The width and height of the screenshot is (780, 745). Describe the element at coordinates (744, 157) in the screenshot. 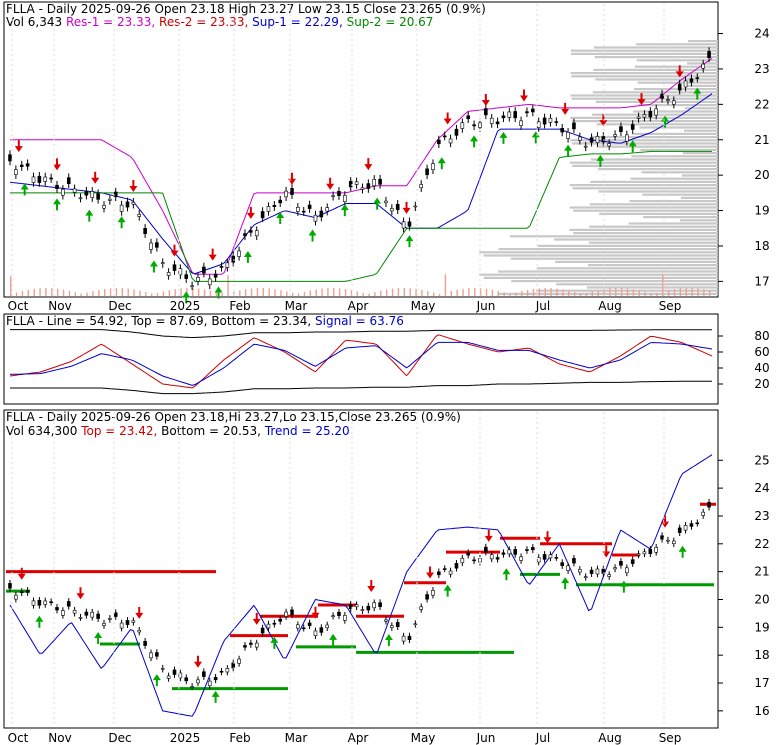

I see `price-panel-y-axis: 24 23 22 21 20 19 18 17` at that location.